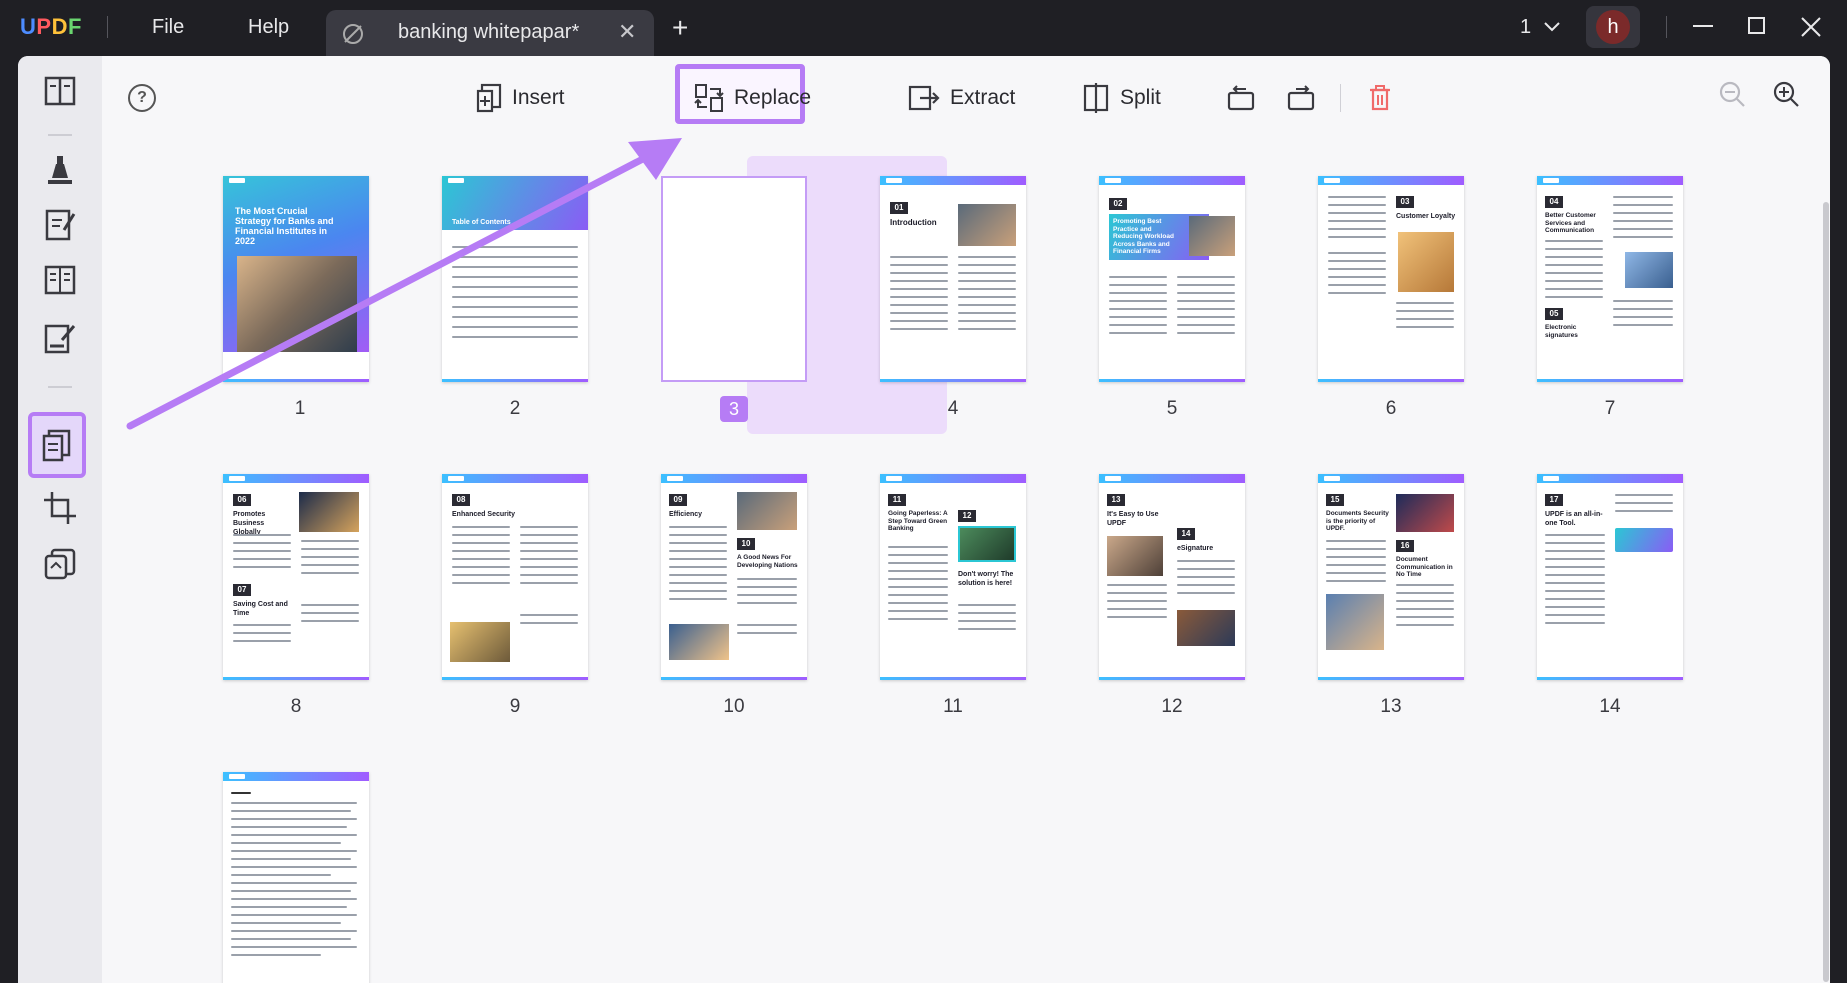 The height and width of the screenshot is (983, 1847). I want to click on menu-help: Help, so click(268, 27).